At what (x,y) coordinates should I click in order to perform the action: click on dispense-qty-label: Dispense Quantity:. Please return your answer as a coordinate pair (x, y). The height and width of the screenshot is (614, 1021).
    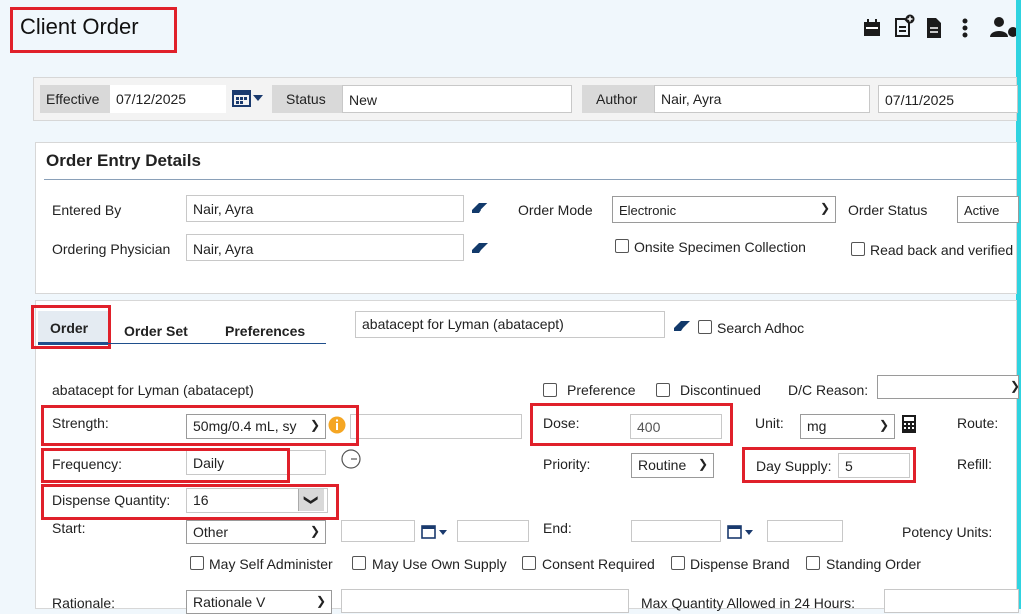
    Looking at the image, I should click on (111, 500).